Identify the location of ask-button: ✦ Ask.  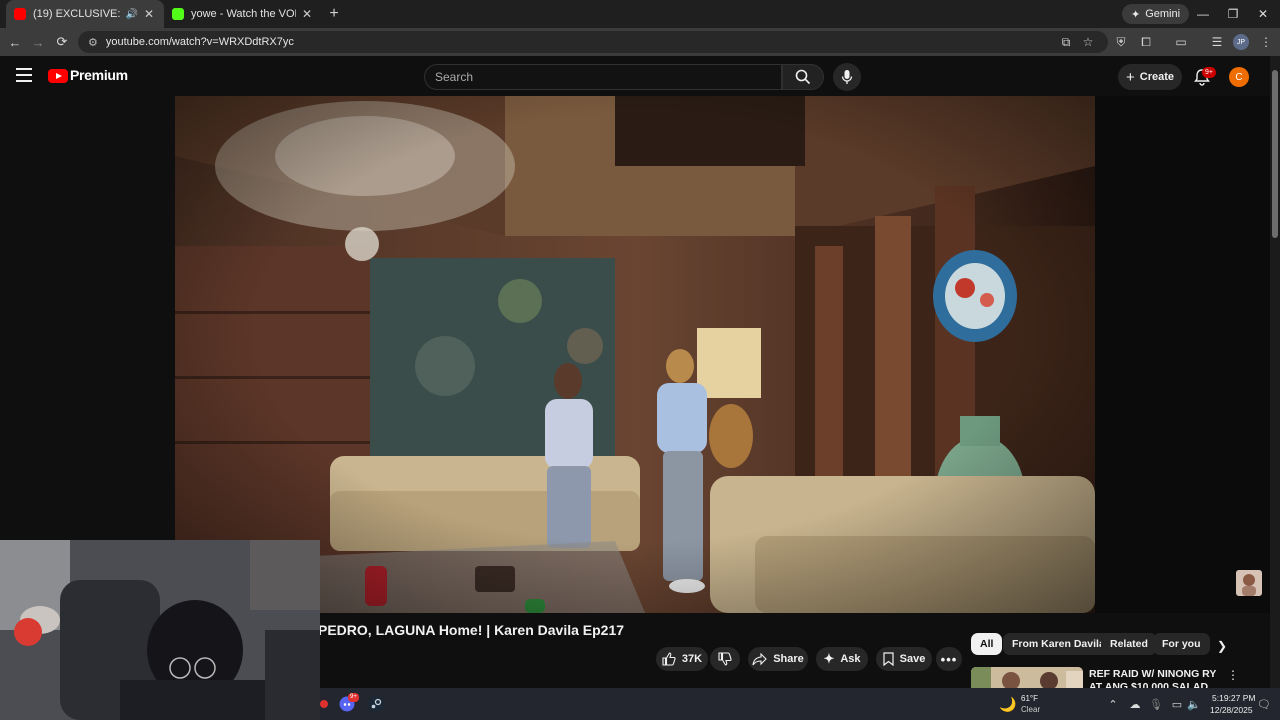
(842, 659).